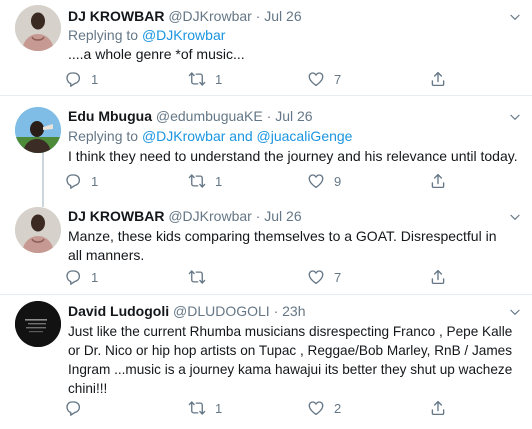 The height and width of the screenshot is (429, 532). I want to click on replying-to-link: @DJKrowbar, so click(183, 35).